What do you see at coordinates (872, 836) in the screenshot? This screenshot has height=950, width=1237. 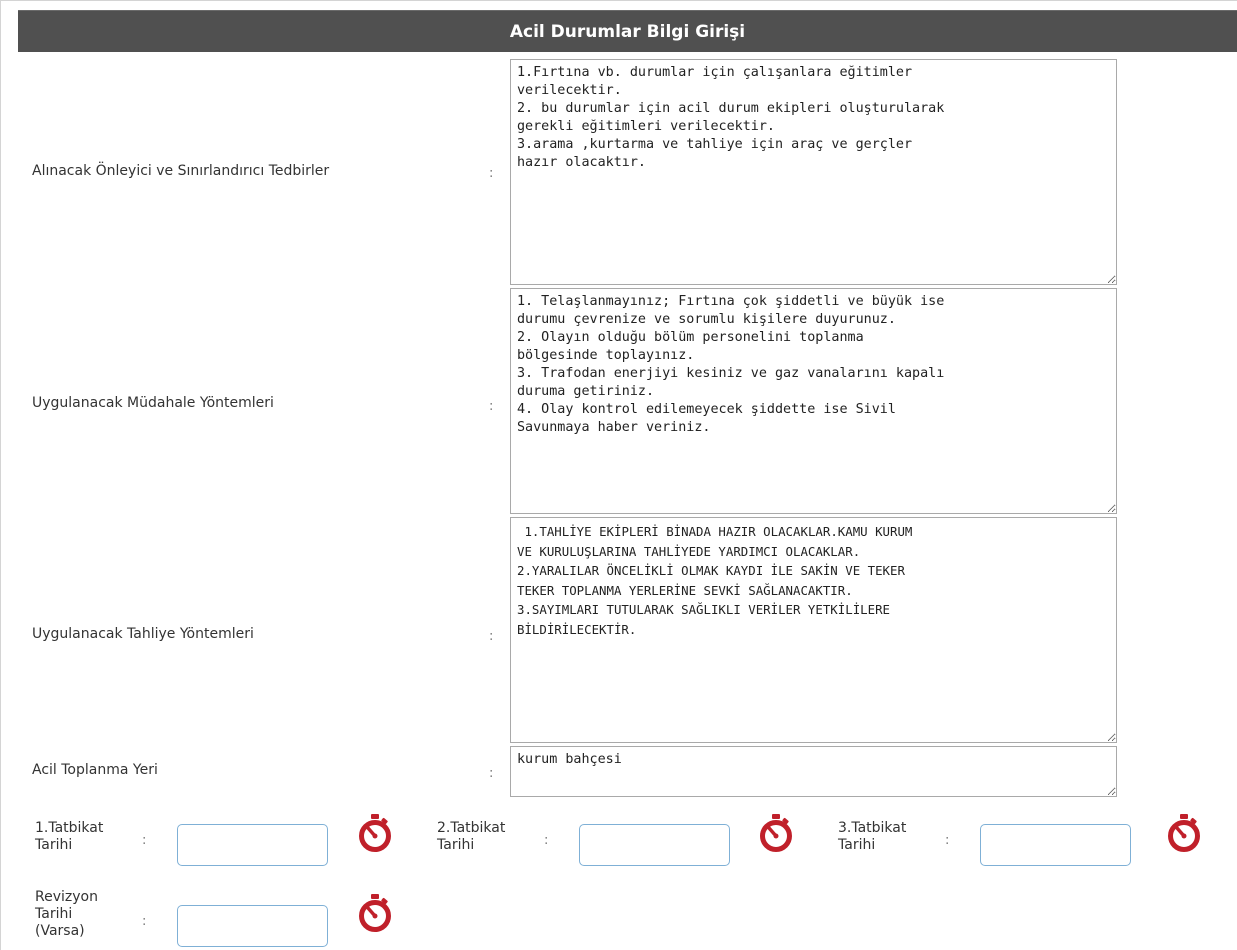 I see `tatbikat3-label: 3.Tatbikat Tarihi` at bounding box center [872, 836].